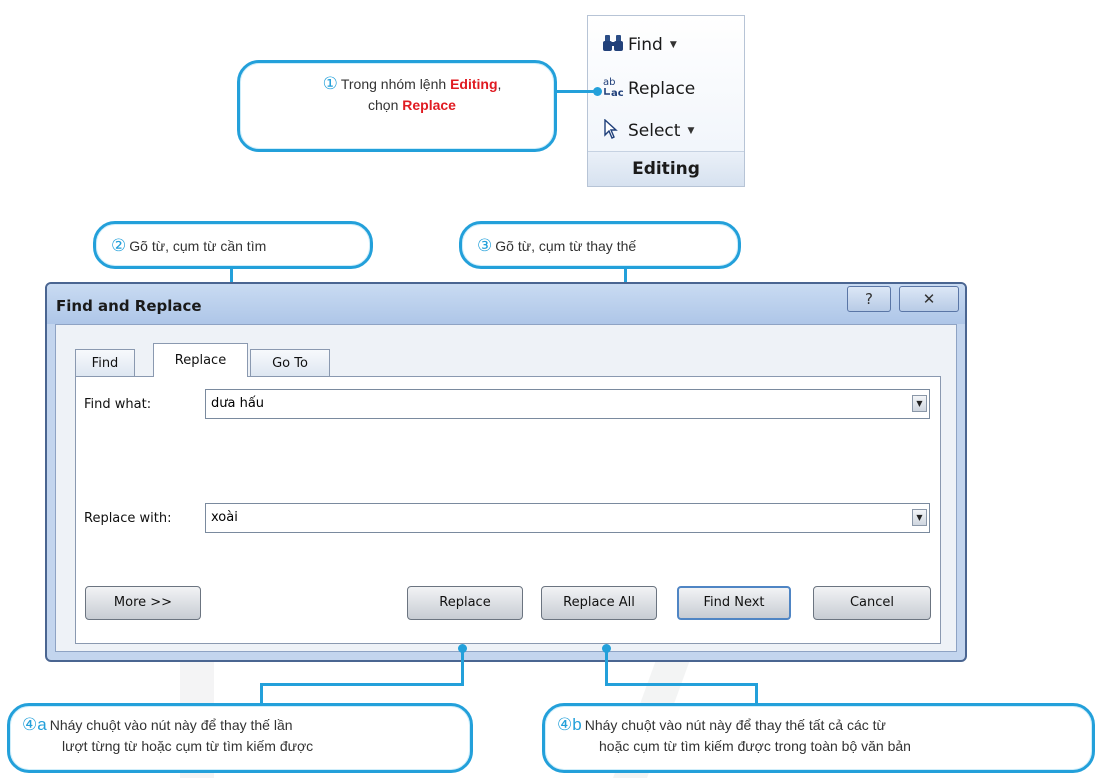 Image resolution: width=1100 pixels, height=778 pixels. What do you see at coordinates (129, 306) in the screenshot?
I see `dialog-title: Find and Replace` at bounding box center [129, 306].